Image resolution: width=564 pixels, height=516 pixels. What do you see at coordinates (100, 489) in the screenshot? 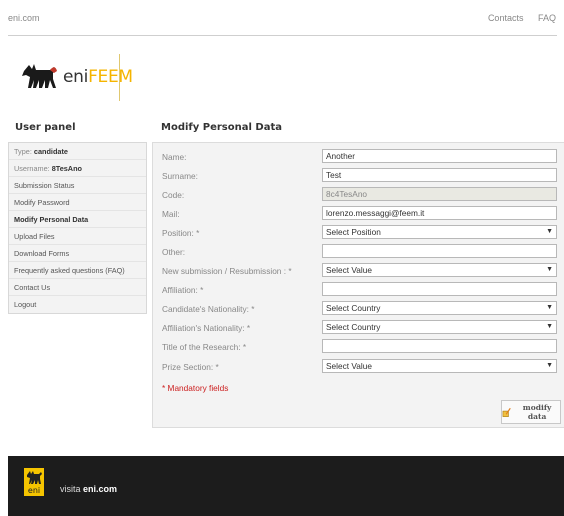
I see `visit-site: eni.com` at bounding box center [100, 489].